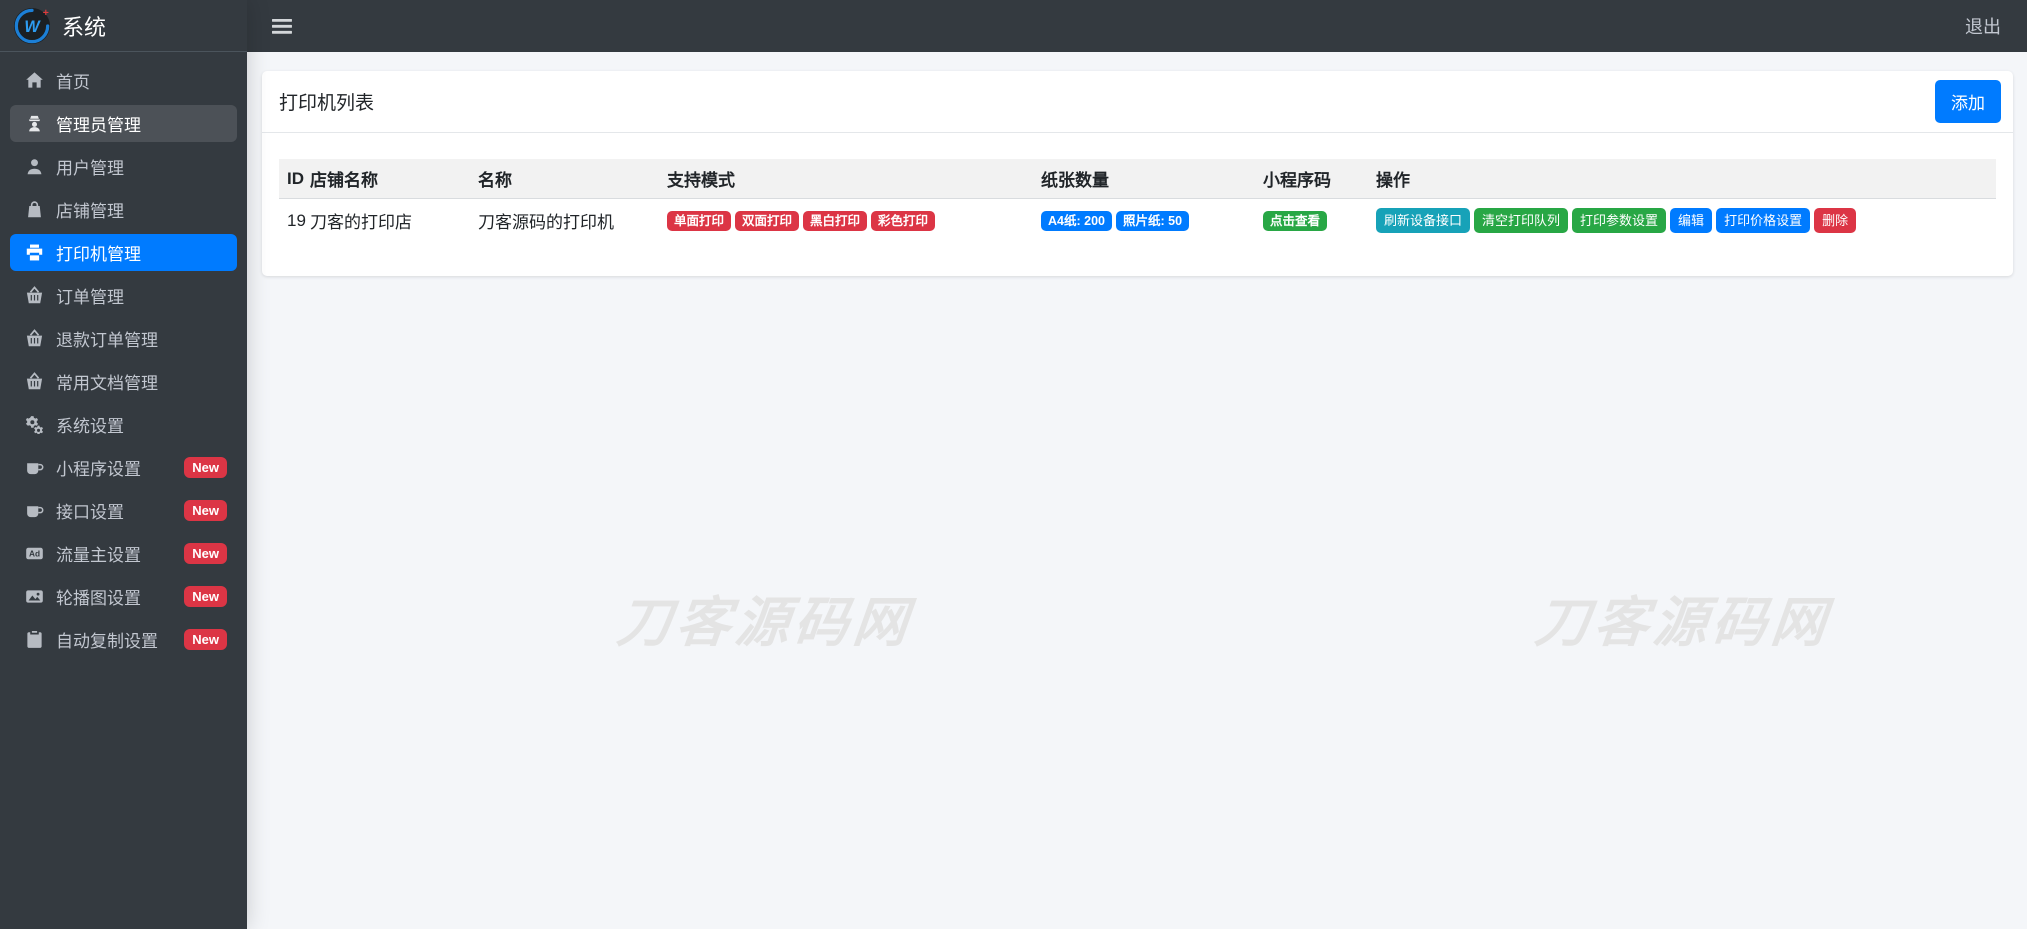 The height and width of the screenshot is (929, 2027). What do you see at coordinates (835, 221) in the screenshot?
I see `mode-badge: 黑白打印` at bounding box center [835, 221].